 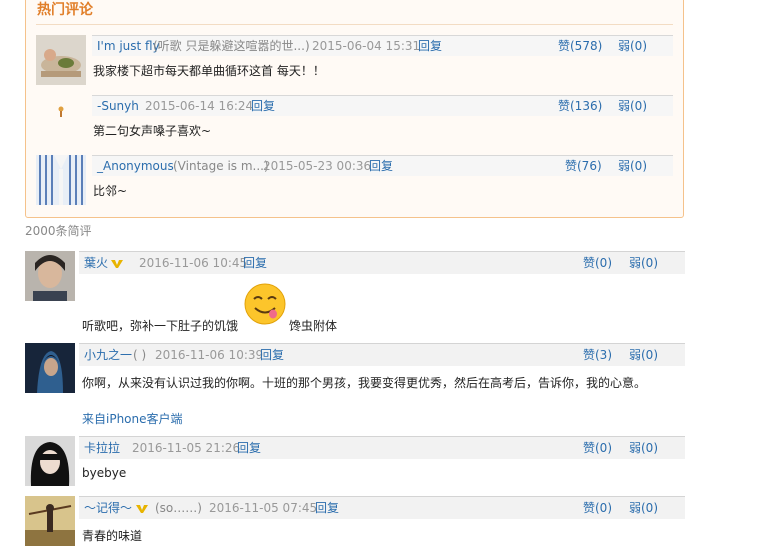 I want to click on comment-text-after: 馋虫附体, so click(x=313, y=326).